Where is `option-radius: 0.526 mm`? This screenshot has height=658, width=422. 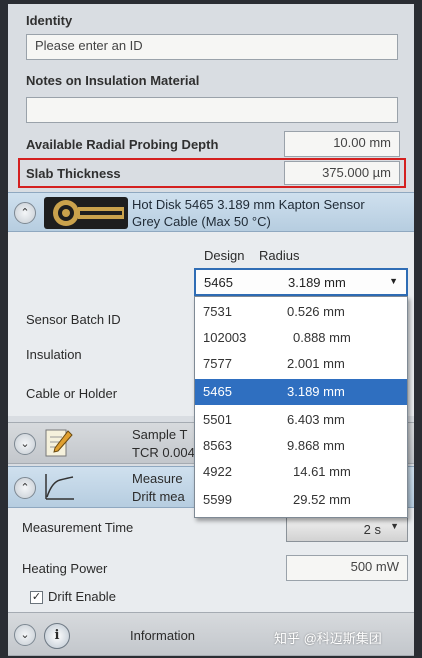
option-radius: 0.526 mm is located at coordinates (316, 311).